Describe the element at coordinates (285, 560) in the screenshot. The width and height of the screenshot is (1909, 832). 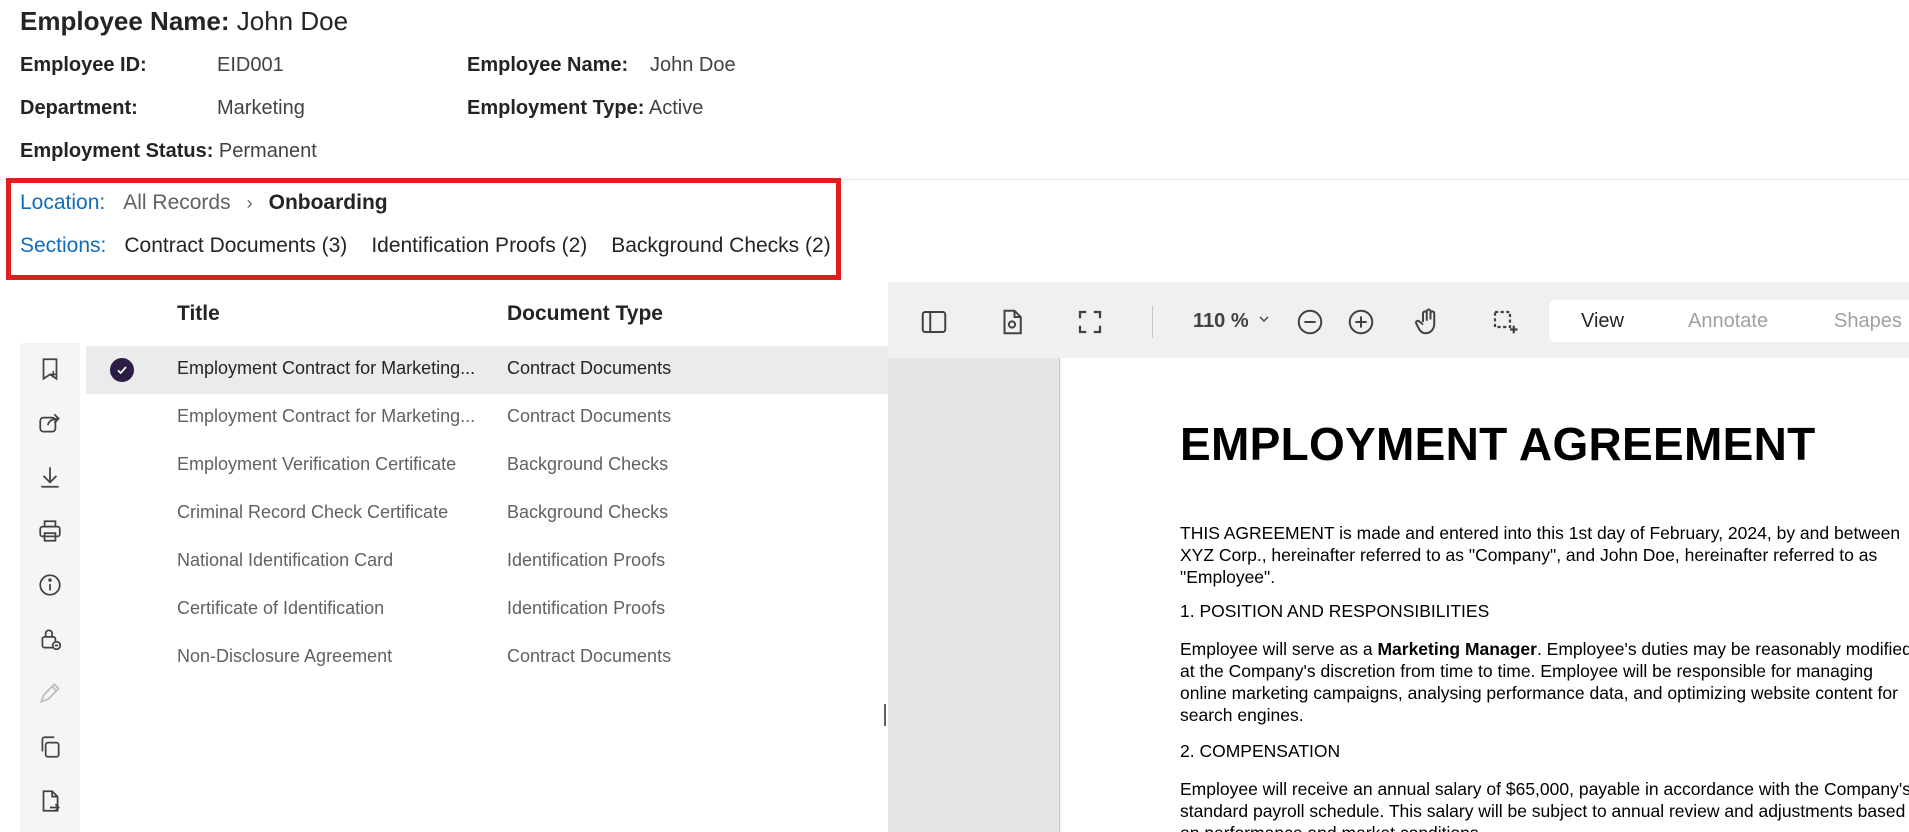
I see `row-title: National Identification Card` at that location.